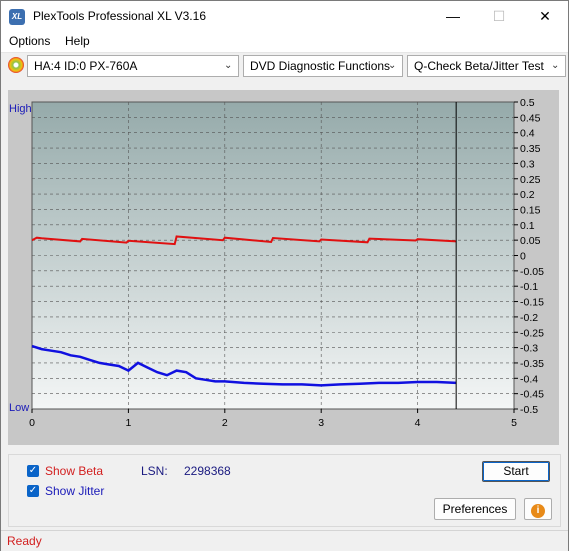 The width and height of the screenshot is (569, 551). Describe the element at coordinates (523, 257) in the screenshot. I see `y-tick-label: 0` at that location.